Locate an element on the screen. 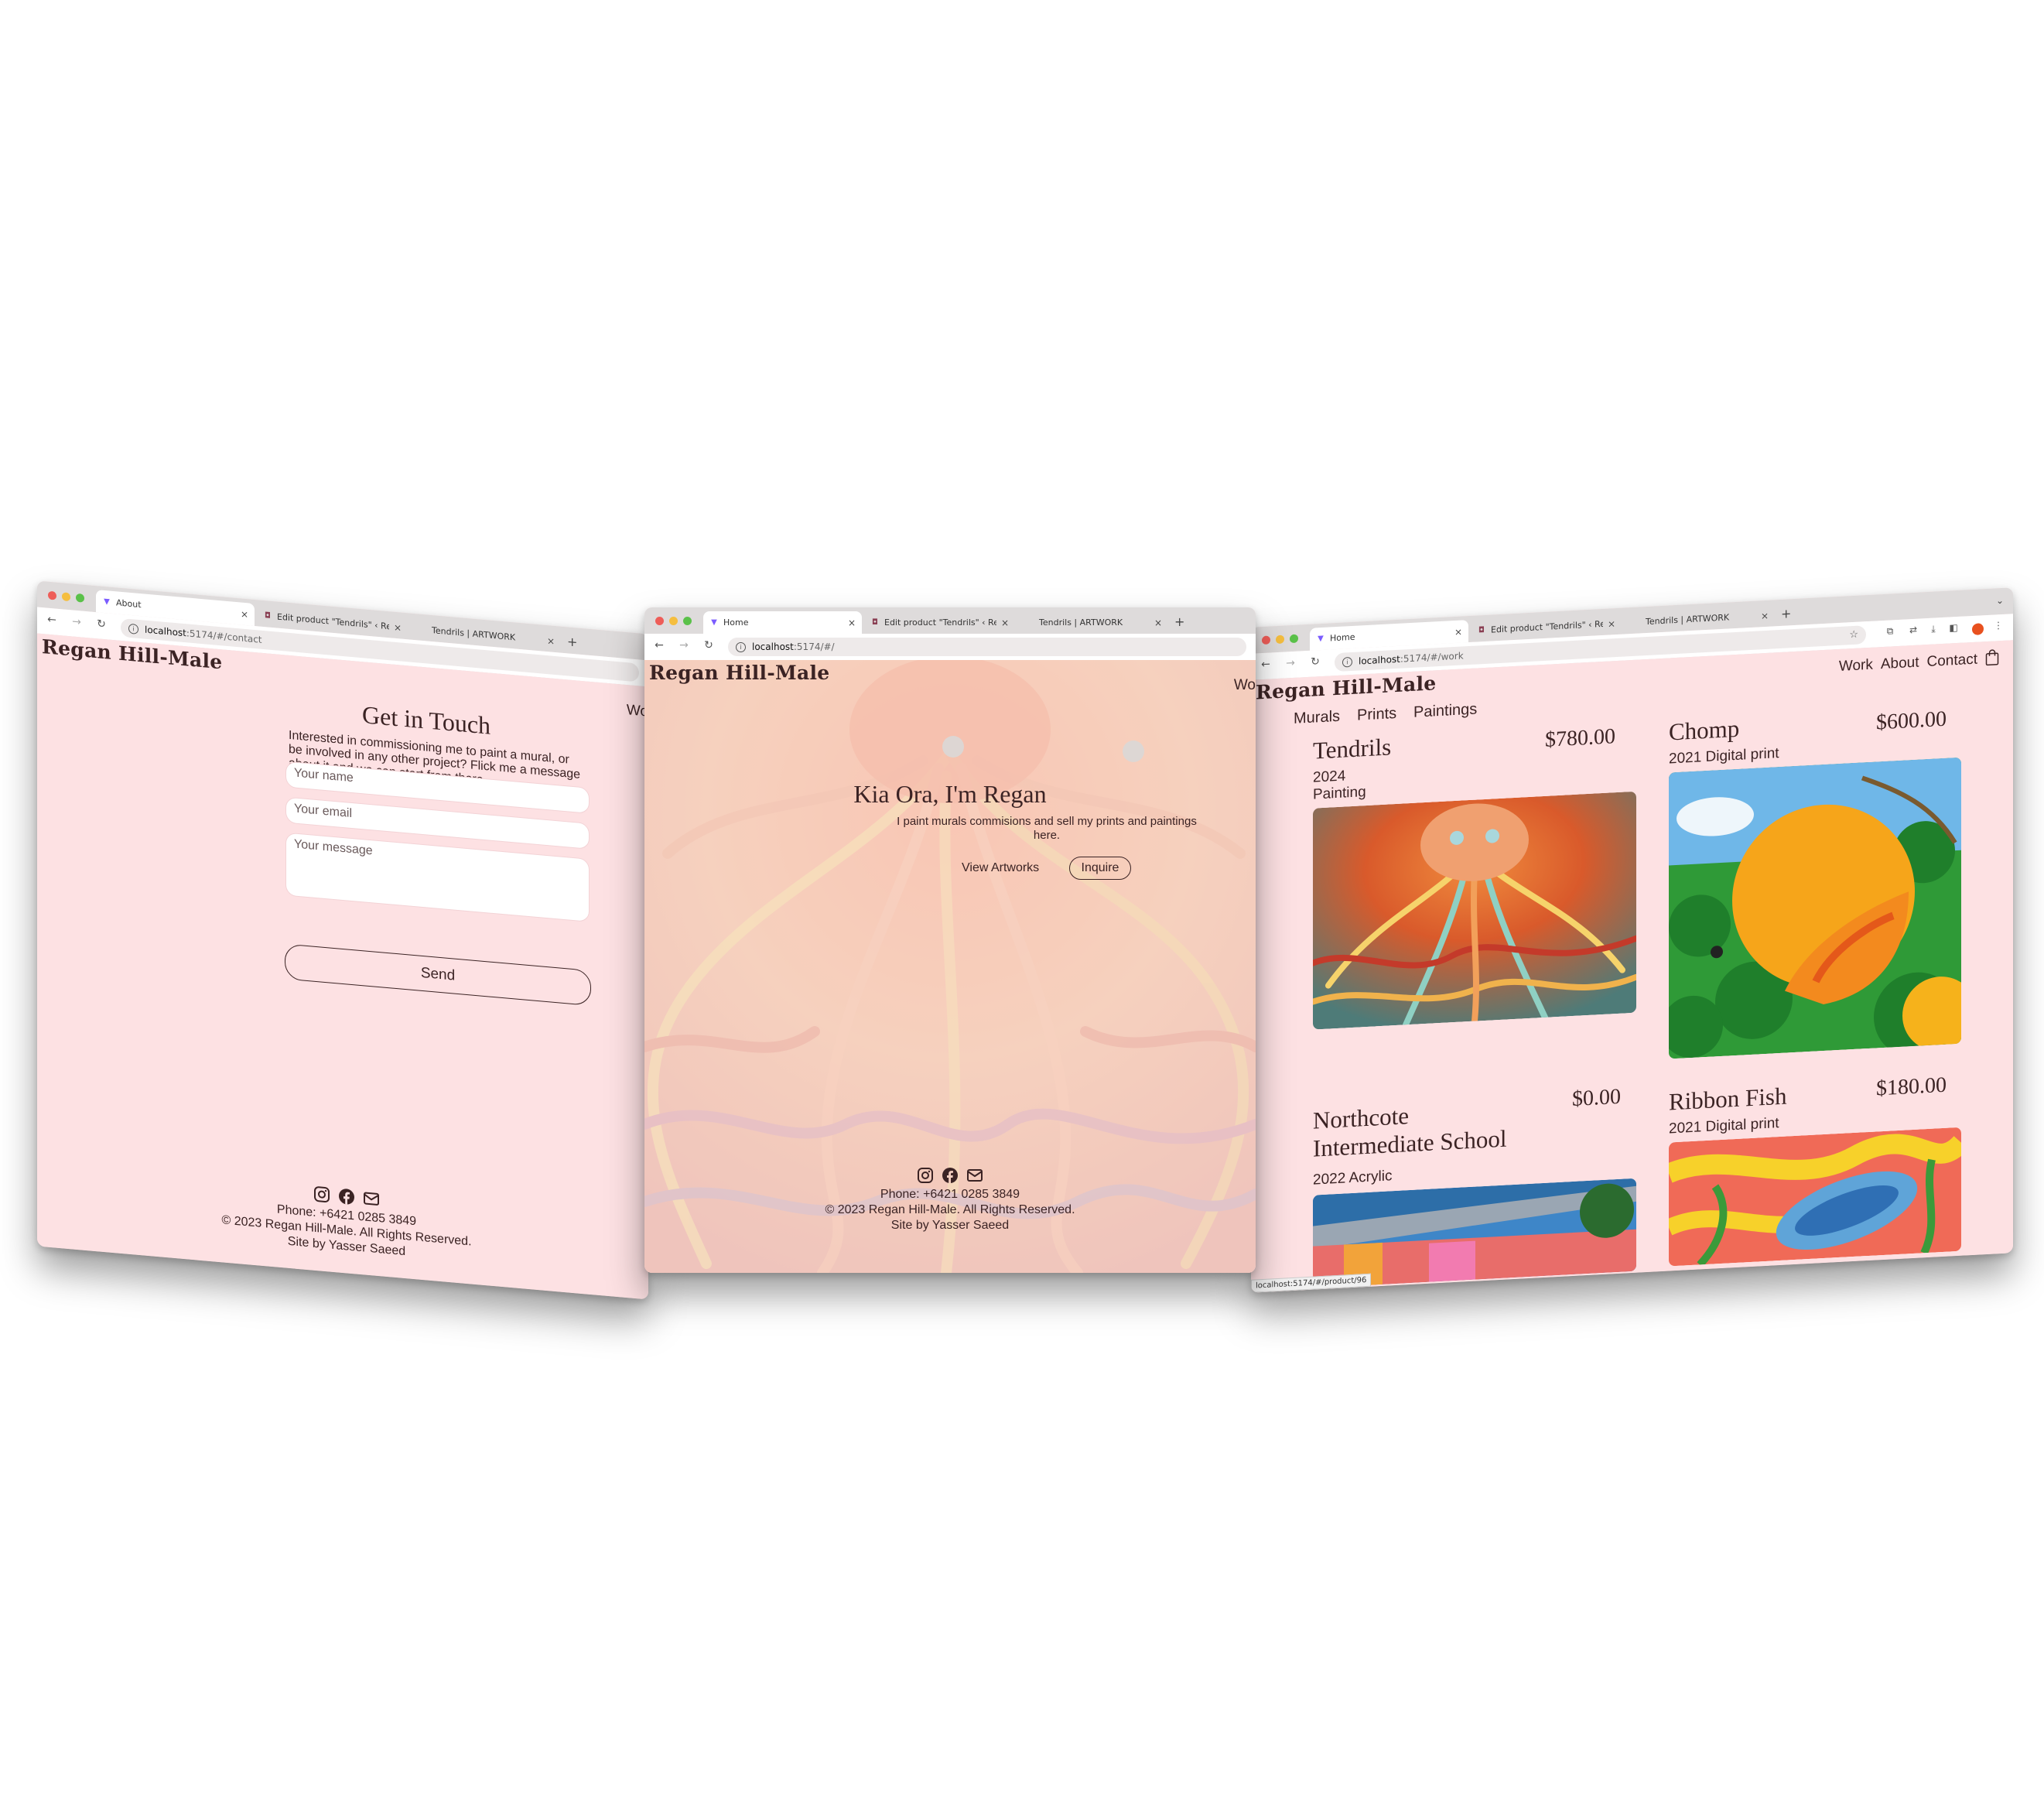 This screenshot has width=2044, height=1806. footer-phone: Phone: +6421 0285 3849 is located at coordinates (950, 1194).